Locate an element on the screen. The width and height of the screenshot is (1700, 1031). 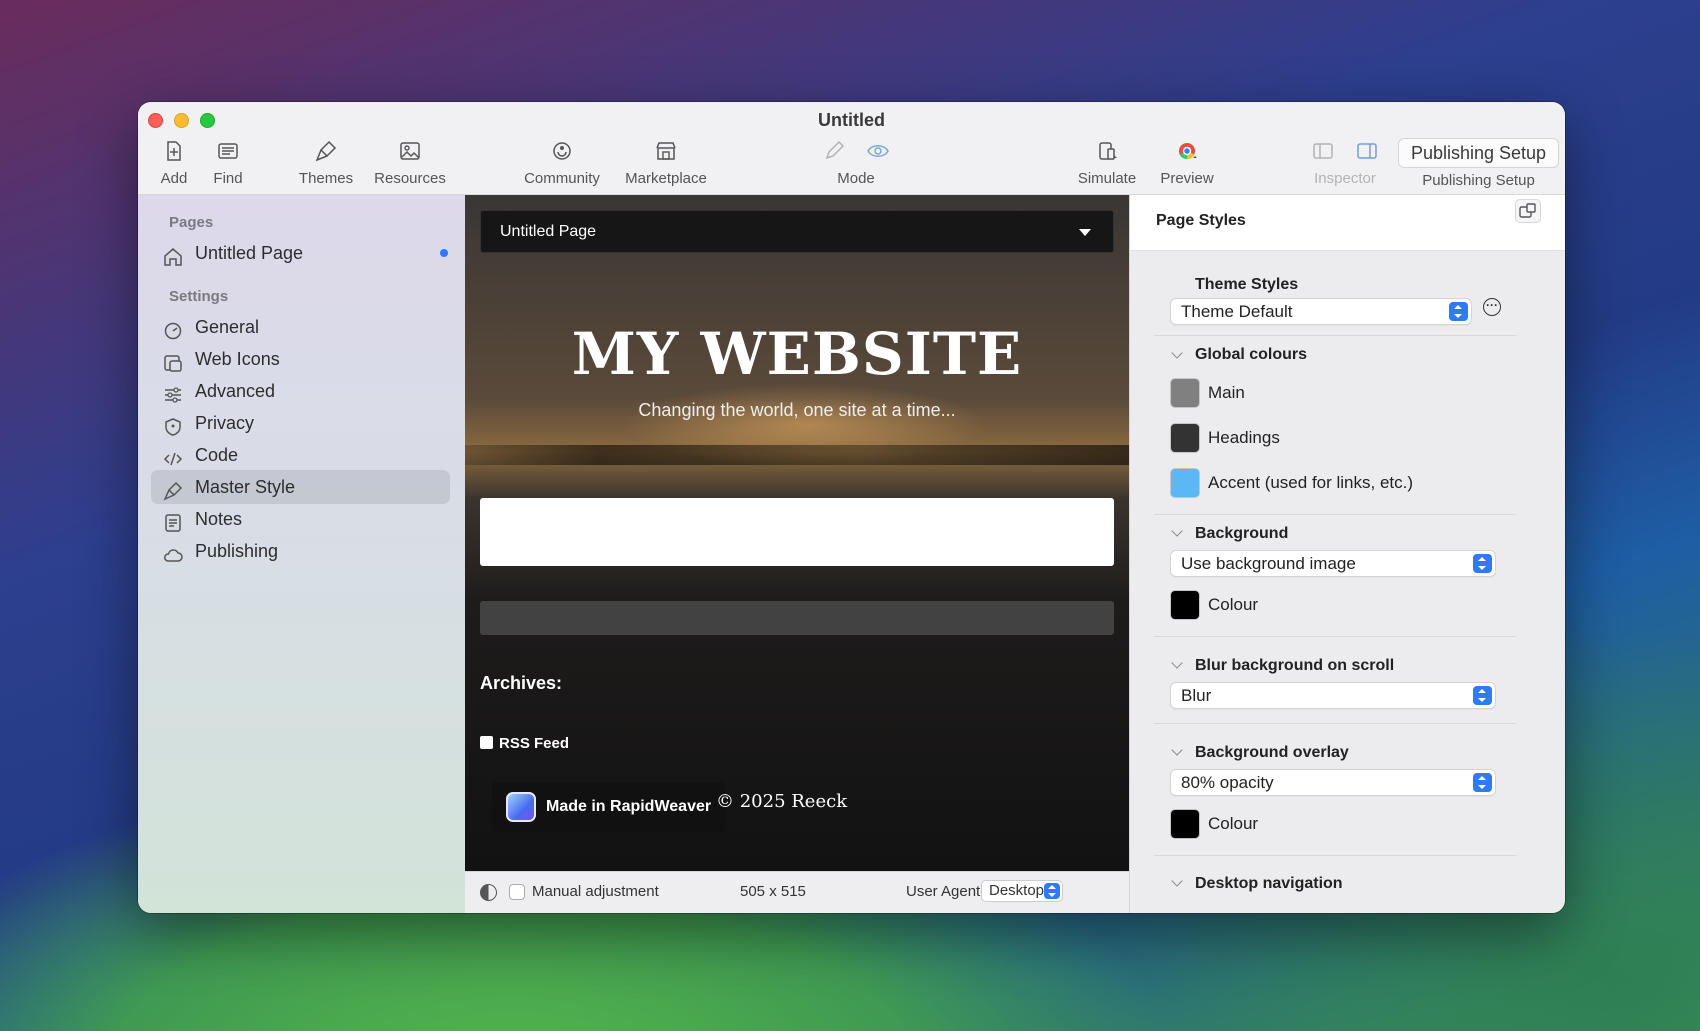
devices-icon is located at coordinates (1107, 153).